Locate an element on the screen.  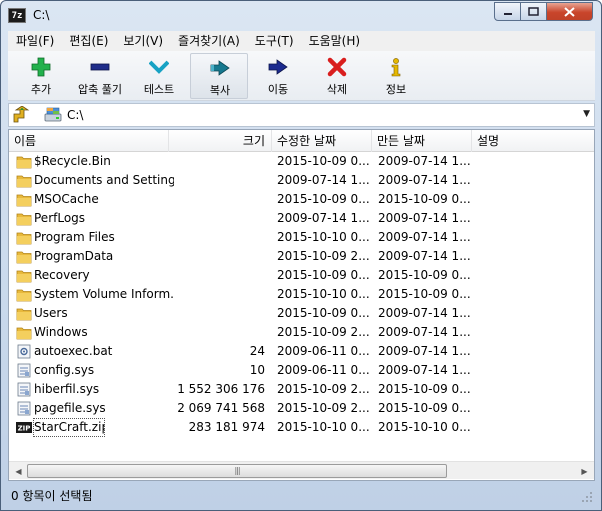
zip-file-icon: ZIP is located at coordinates (24, 427).